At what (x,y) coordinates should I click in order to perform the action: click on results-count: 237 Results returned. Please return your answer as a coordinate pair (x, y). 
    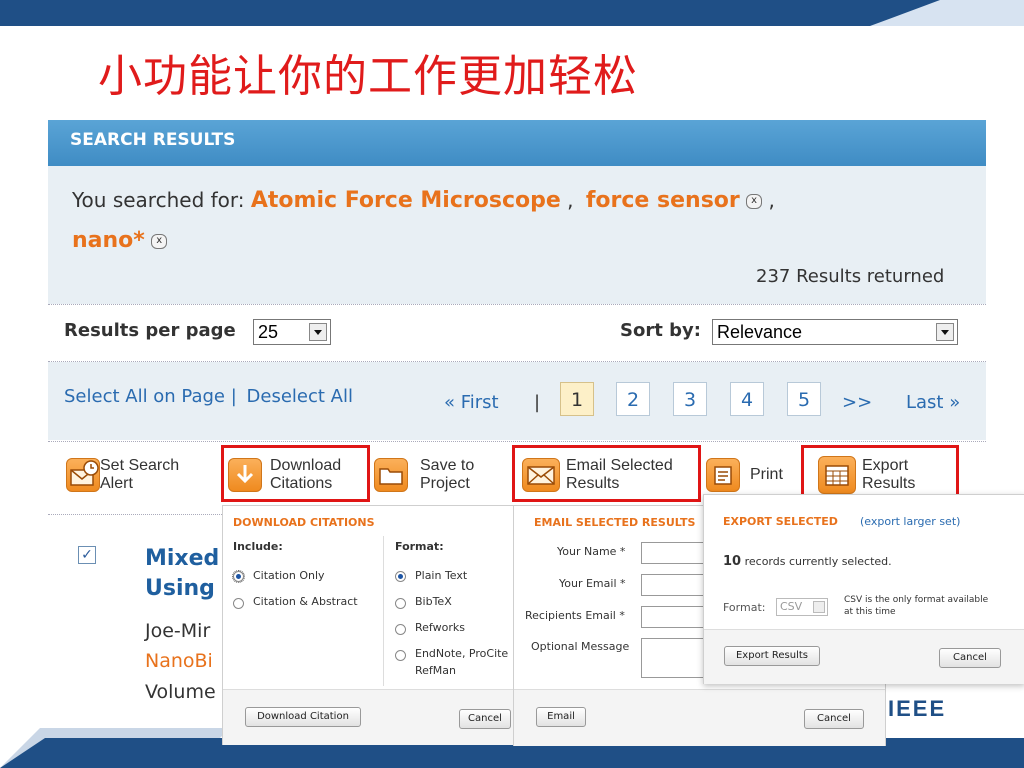
    Looking at the image, I should click on (850, 276).